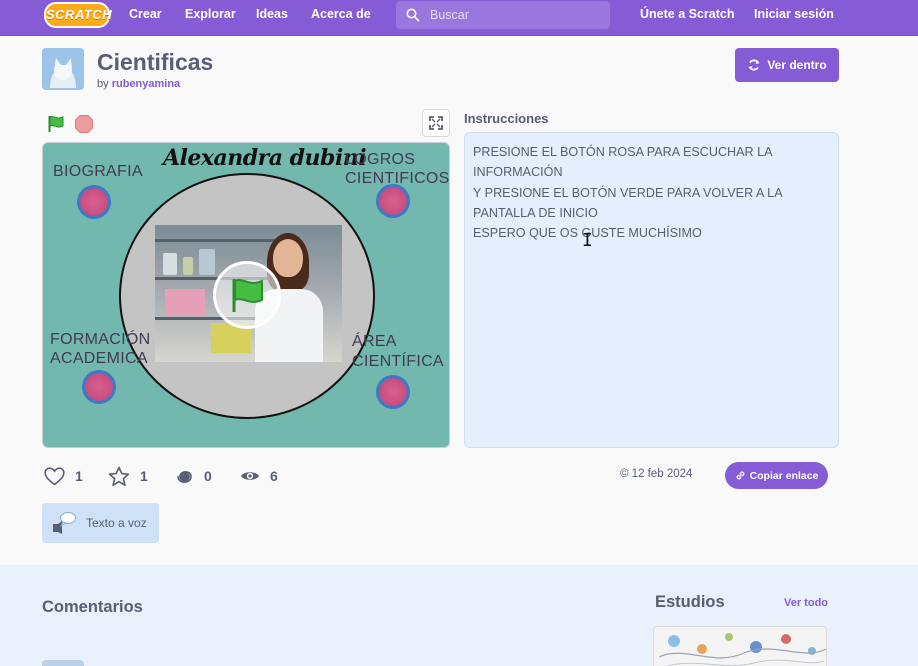 The width and height of the screenshot is (918, 666). What do you see at coordinates (78, 15) in the screenshot?
I see `scratch-logo: SCRATCH` at bounding box center [78, 15].